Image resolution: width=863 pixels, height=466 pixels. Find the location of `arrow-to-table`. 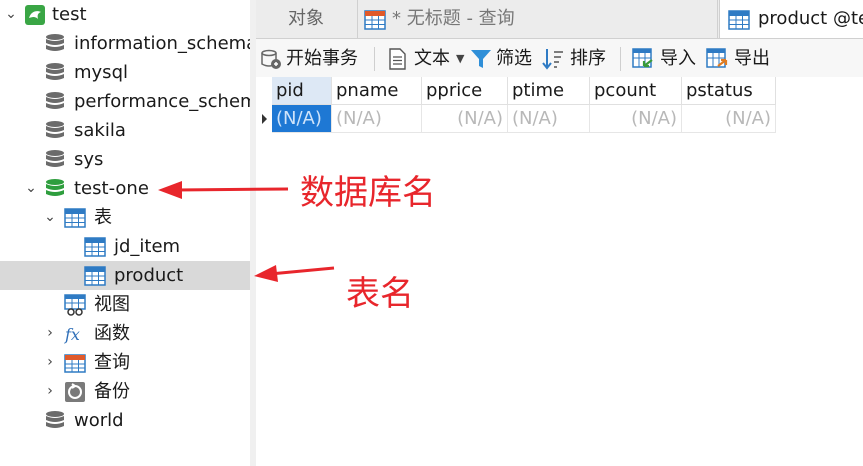

arrow-to-table is located at coordinates (294, 273).